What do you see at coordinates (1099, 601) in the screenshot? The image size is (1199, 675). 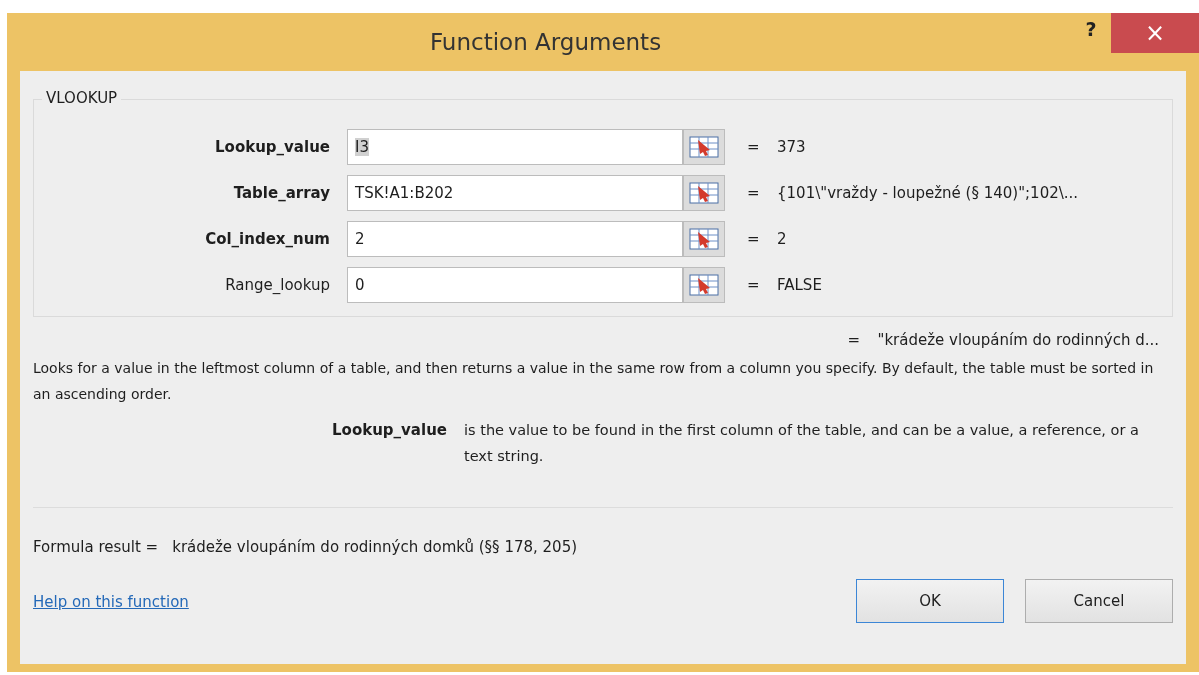 I see `dialog-button: Cancel` at bounding box center [1099, 601].